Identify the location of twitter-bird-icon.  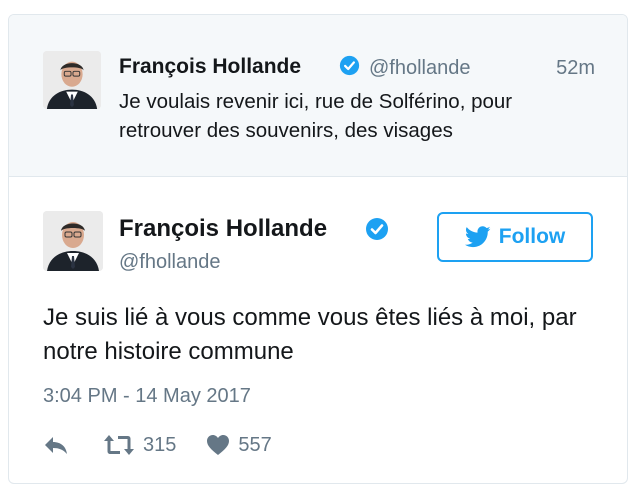
(477, 237).